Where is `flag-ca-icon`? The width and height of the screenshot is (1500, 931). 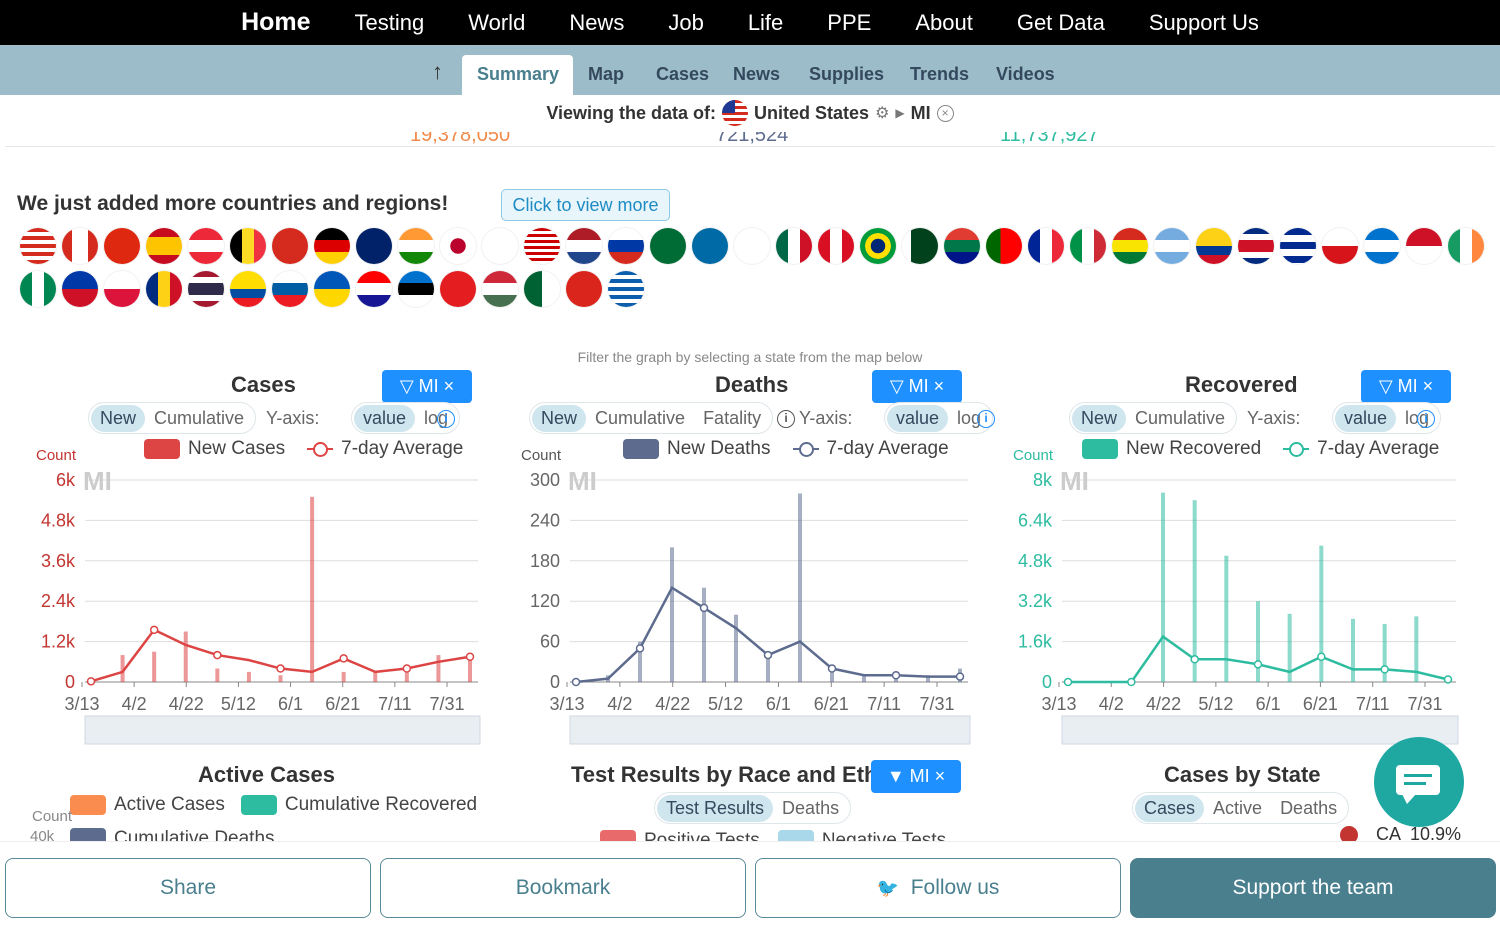
flag-ca-icon is located at coordinates (80, 246).